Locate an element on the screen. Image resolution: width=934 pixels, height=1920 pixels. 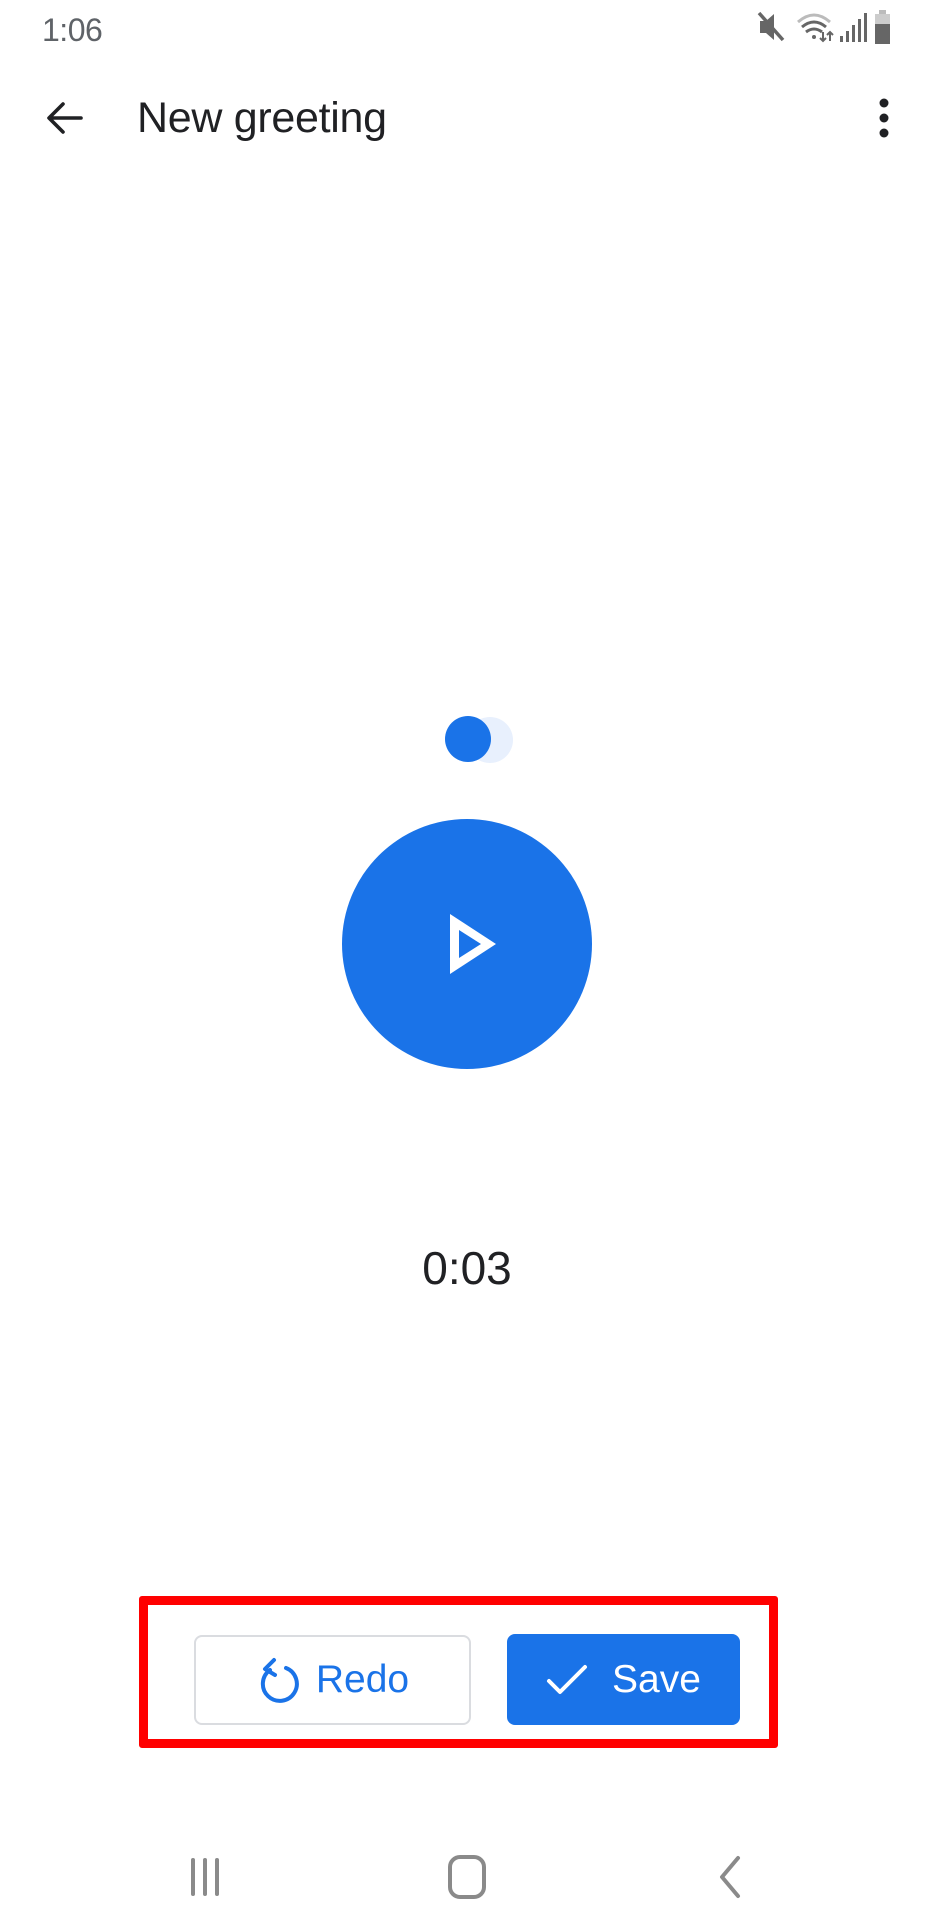
home-icon is located at coordinates (467, 1877).